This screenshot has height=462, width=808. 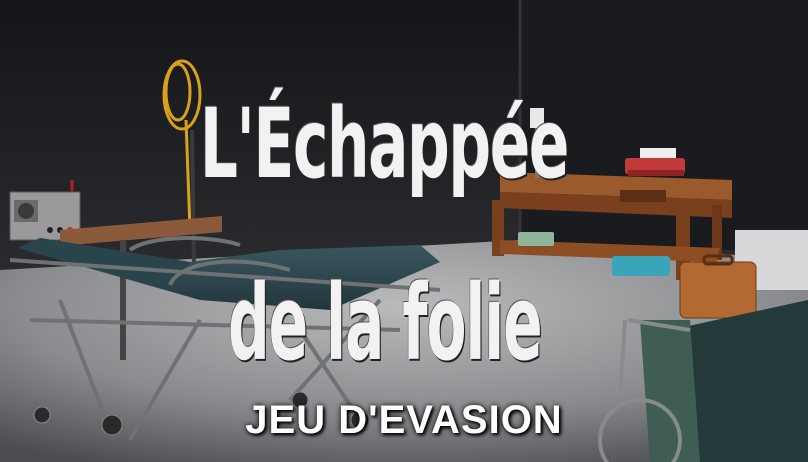 What do you see at coordinates (536, 239) in the screenshot?
I see `green-box` at bounding box center [536, 239].